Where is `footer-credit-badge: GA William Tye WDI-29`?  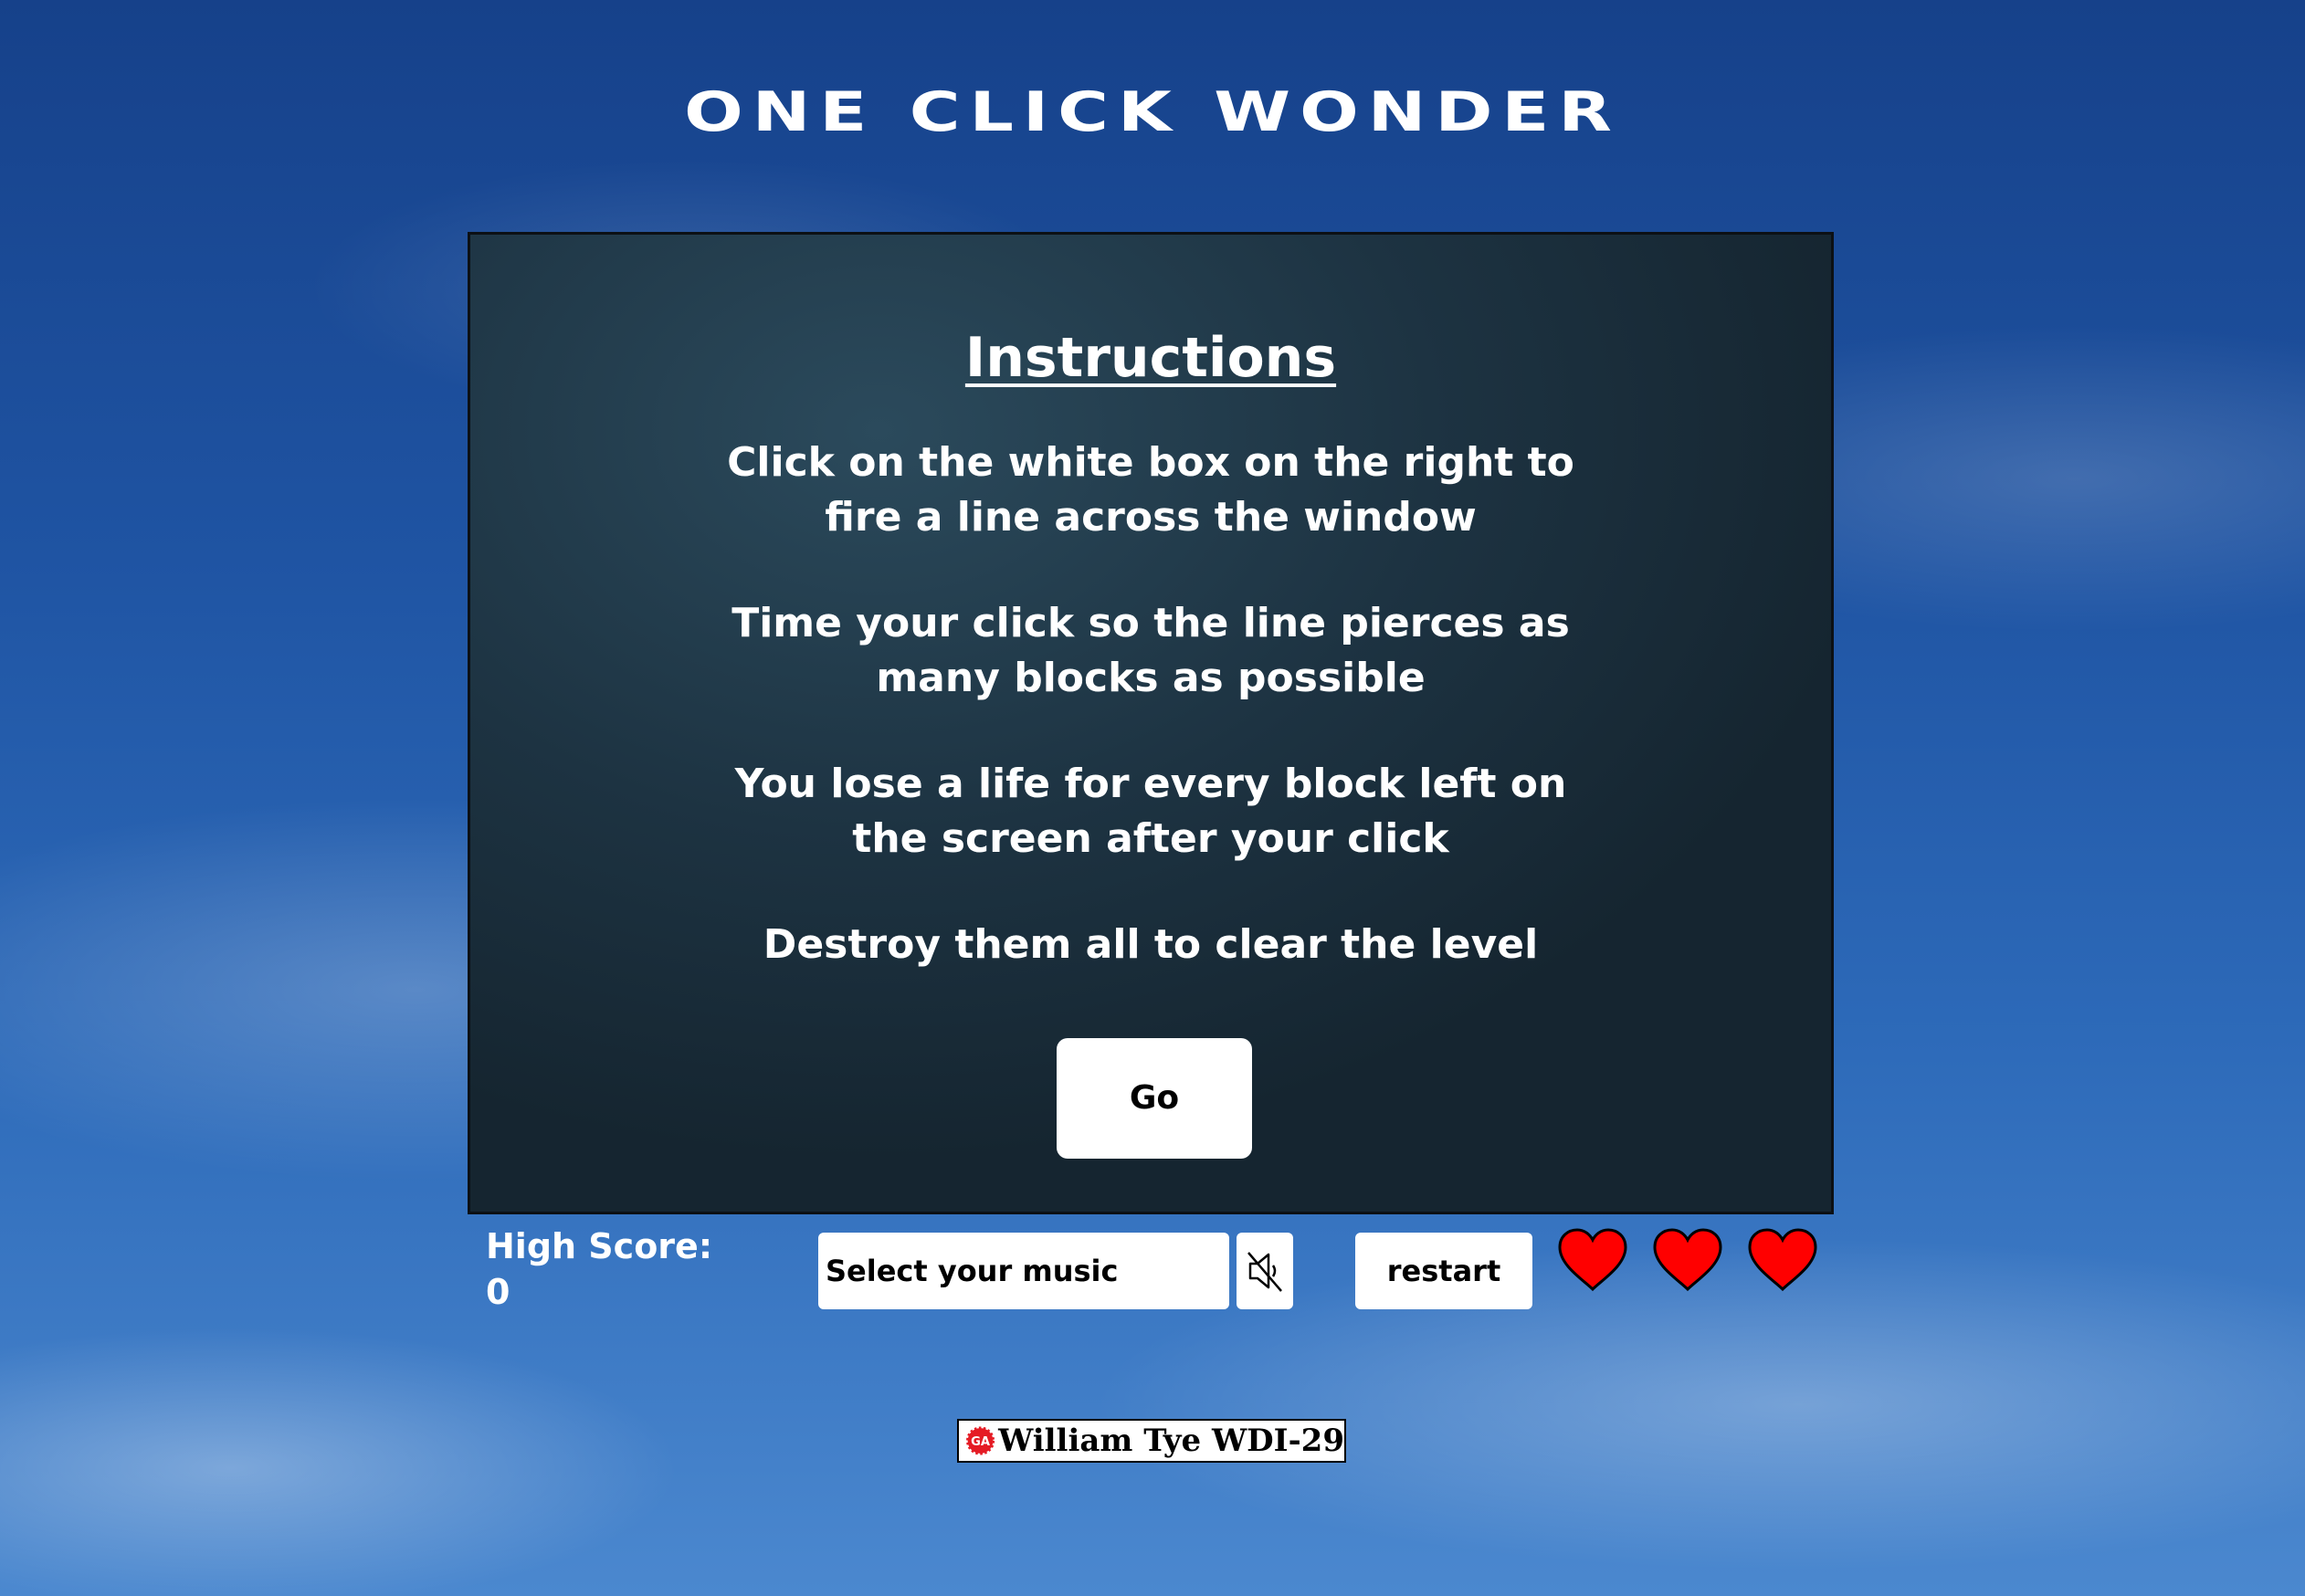
footer-credit-badge: GA William Tye WDI-29 is located at coordinates (1151, 1441).